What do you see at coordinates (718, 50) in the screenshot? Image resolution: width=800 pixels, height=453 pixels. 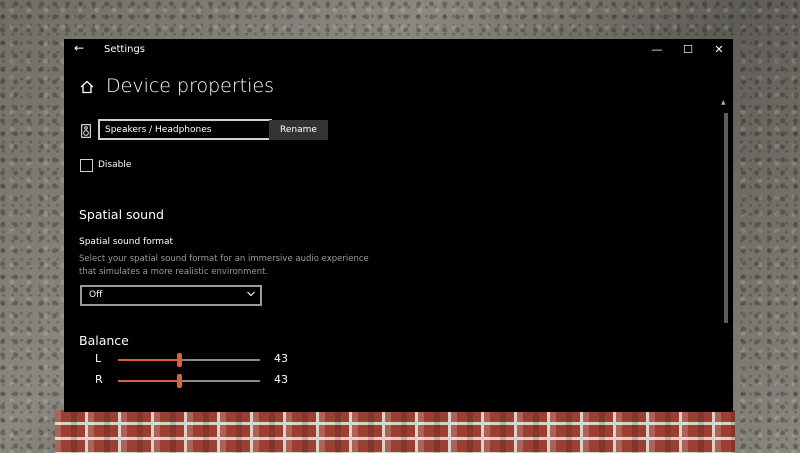 I see `close-button: ✕` at bounding box center [718, 50].